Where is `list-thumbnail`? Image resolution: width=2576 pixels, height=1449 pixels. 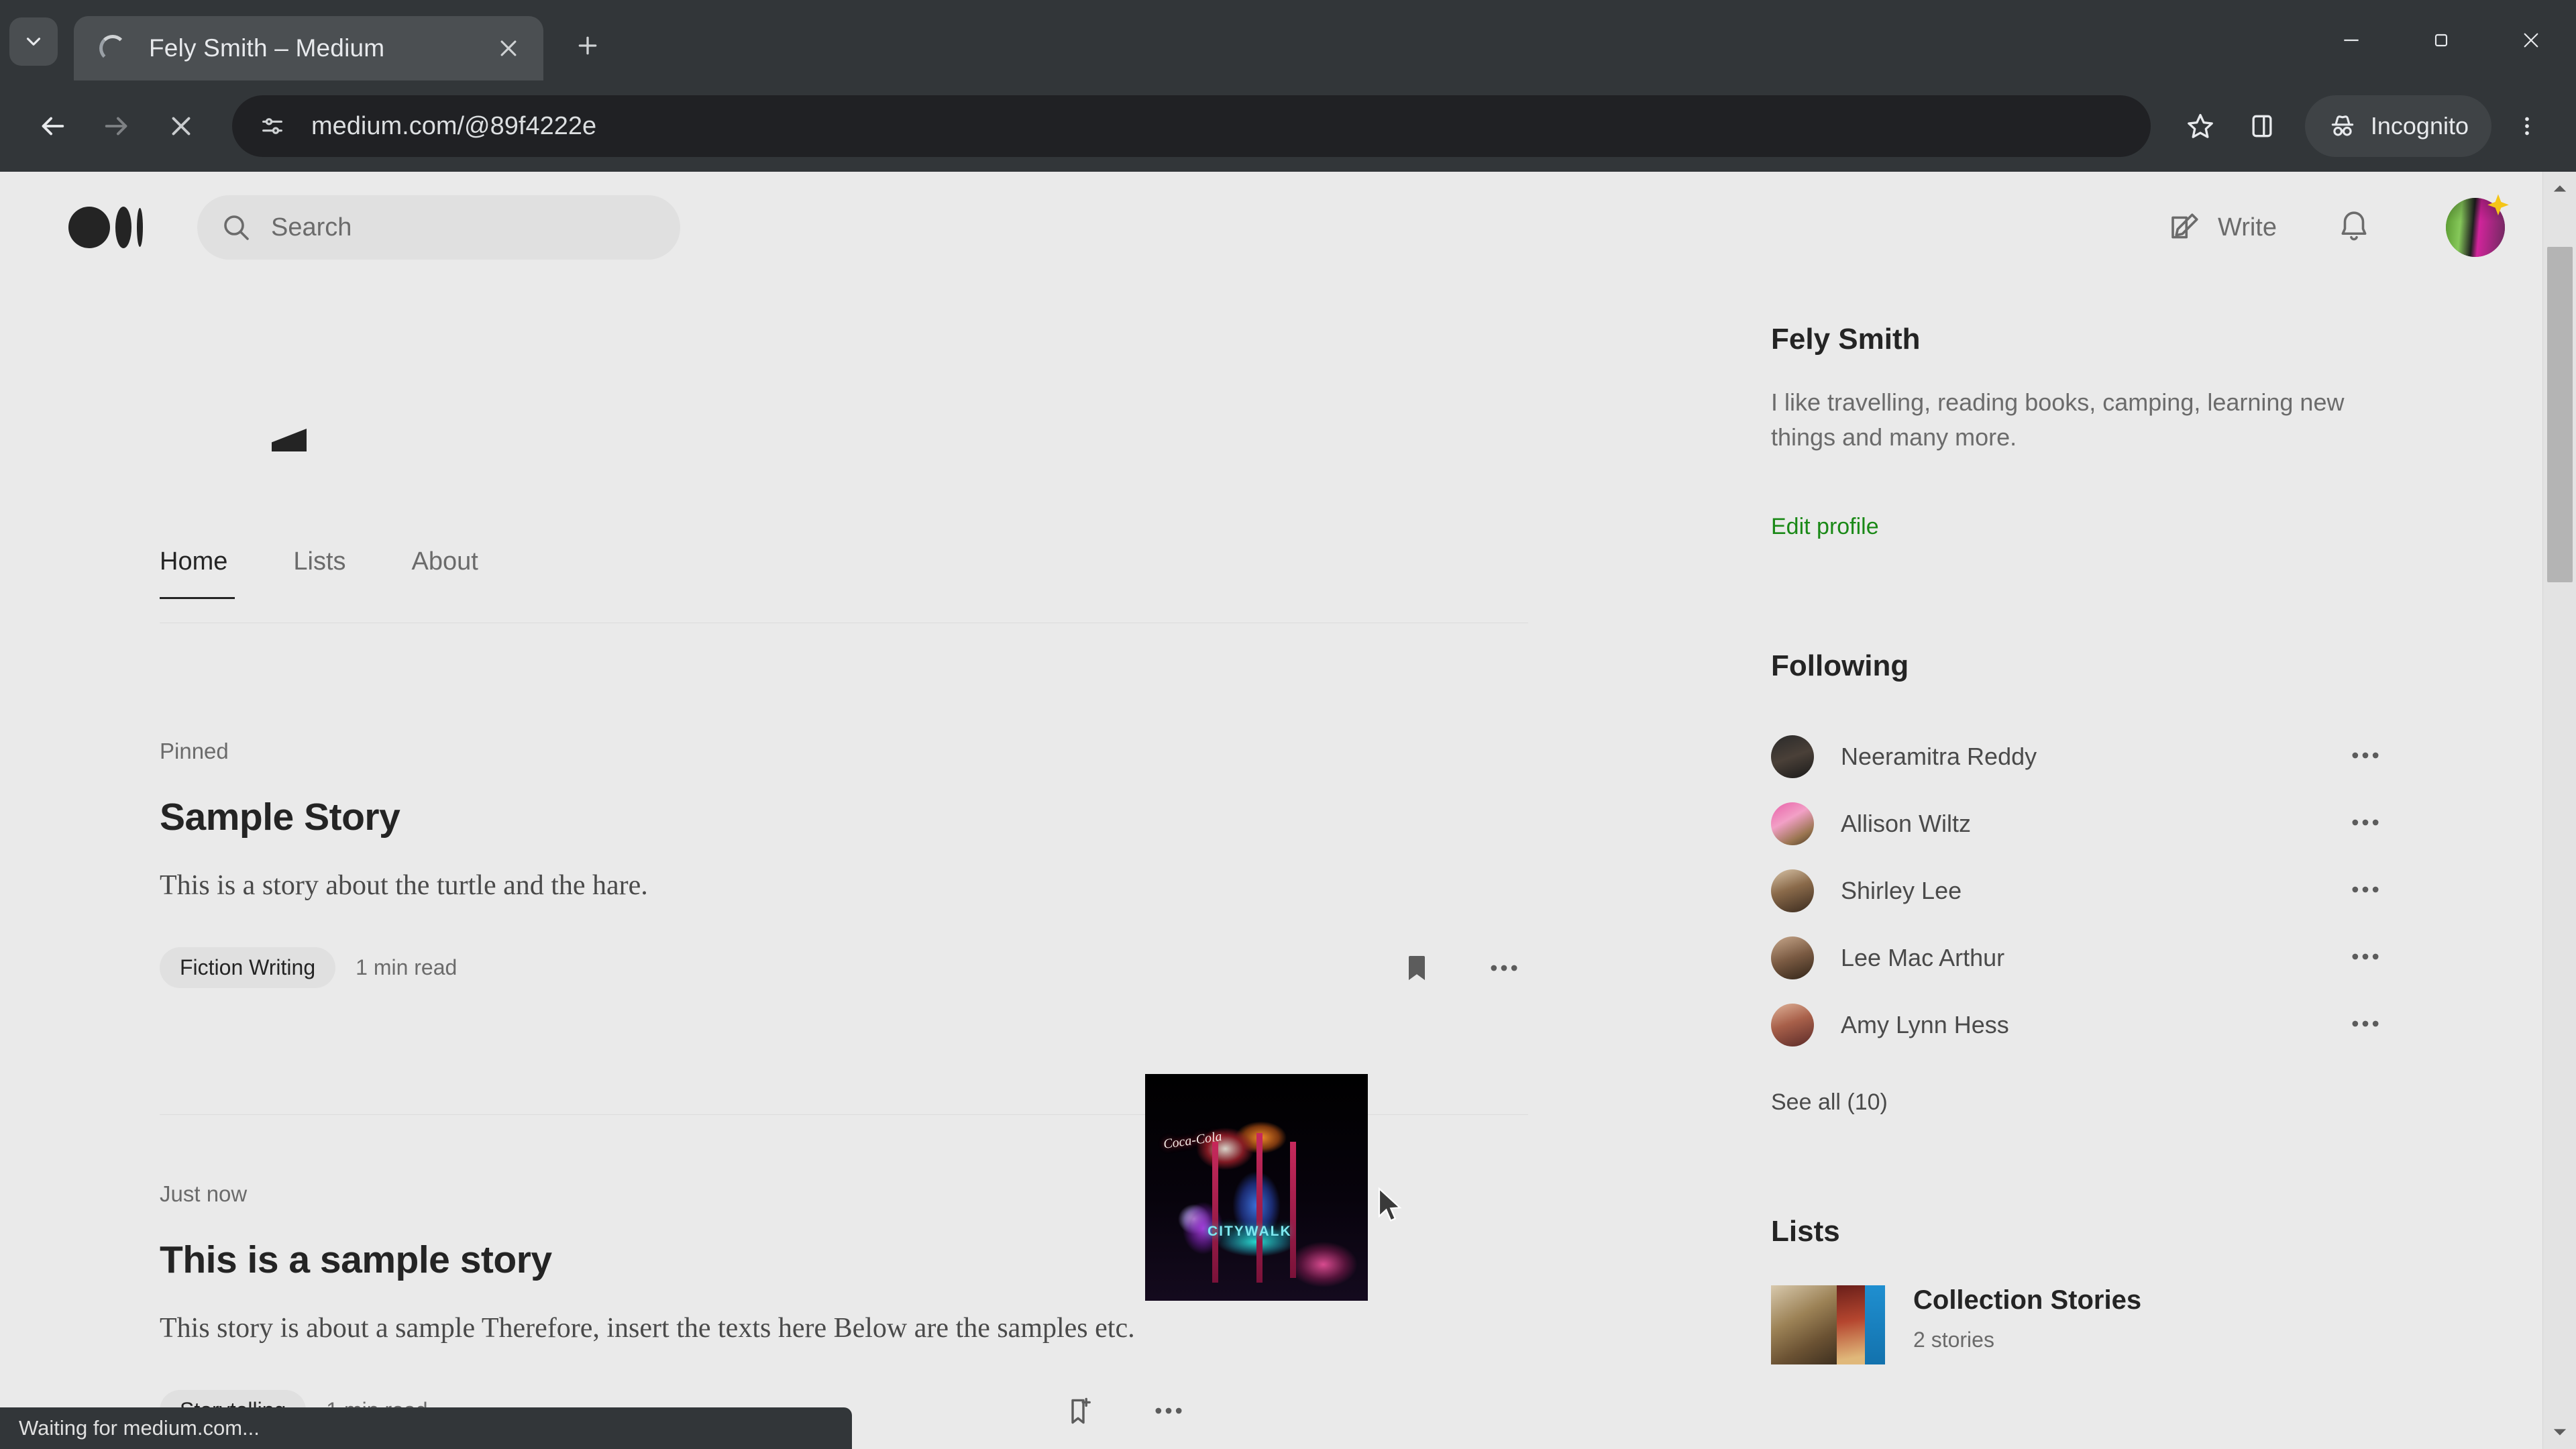
list-thumbnail is located at coordinates (1828, 1324).